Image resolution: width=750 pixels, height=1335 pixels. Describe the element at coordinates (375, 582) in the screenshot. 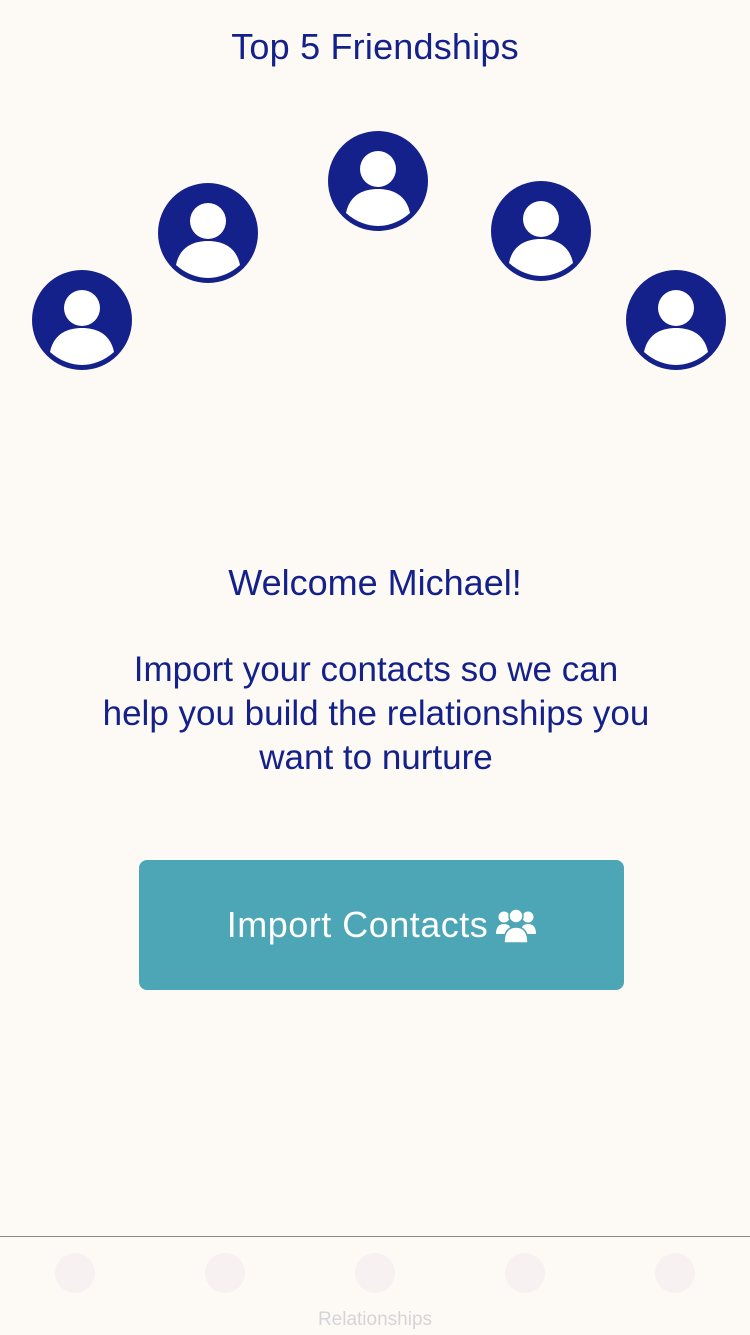

I see `welcome-heading: Welcome Michael!` at that location.